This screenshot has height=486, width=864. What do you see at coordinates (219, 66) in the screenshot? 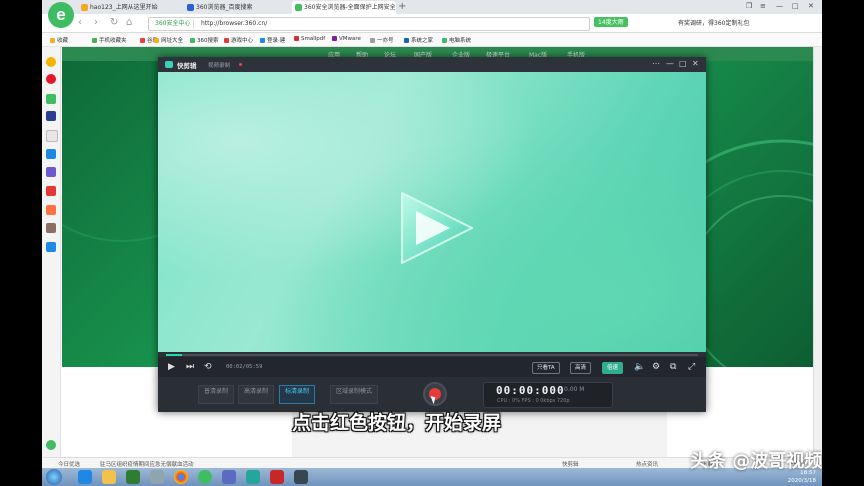
I see `recorder-subtitle: 视频录制` at bounding box center [219, 66].